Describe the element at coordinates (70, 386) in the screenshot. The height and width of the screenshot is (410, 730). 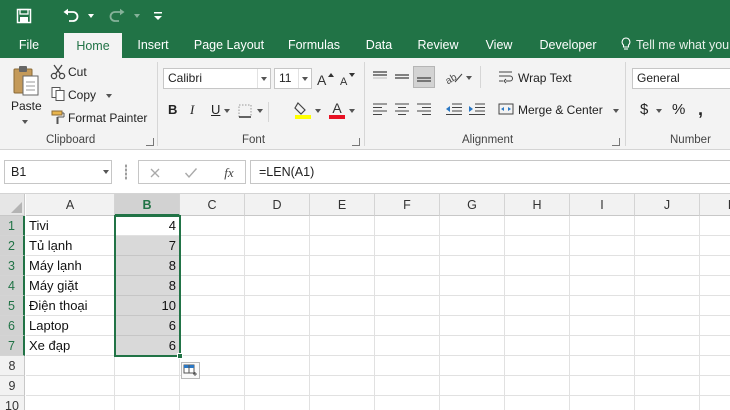
I see `cell-a9` at that location.